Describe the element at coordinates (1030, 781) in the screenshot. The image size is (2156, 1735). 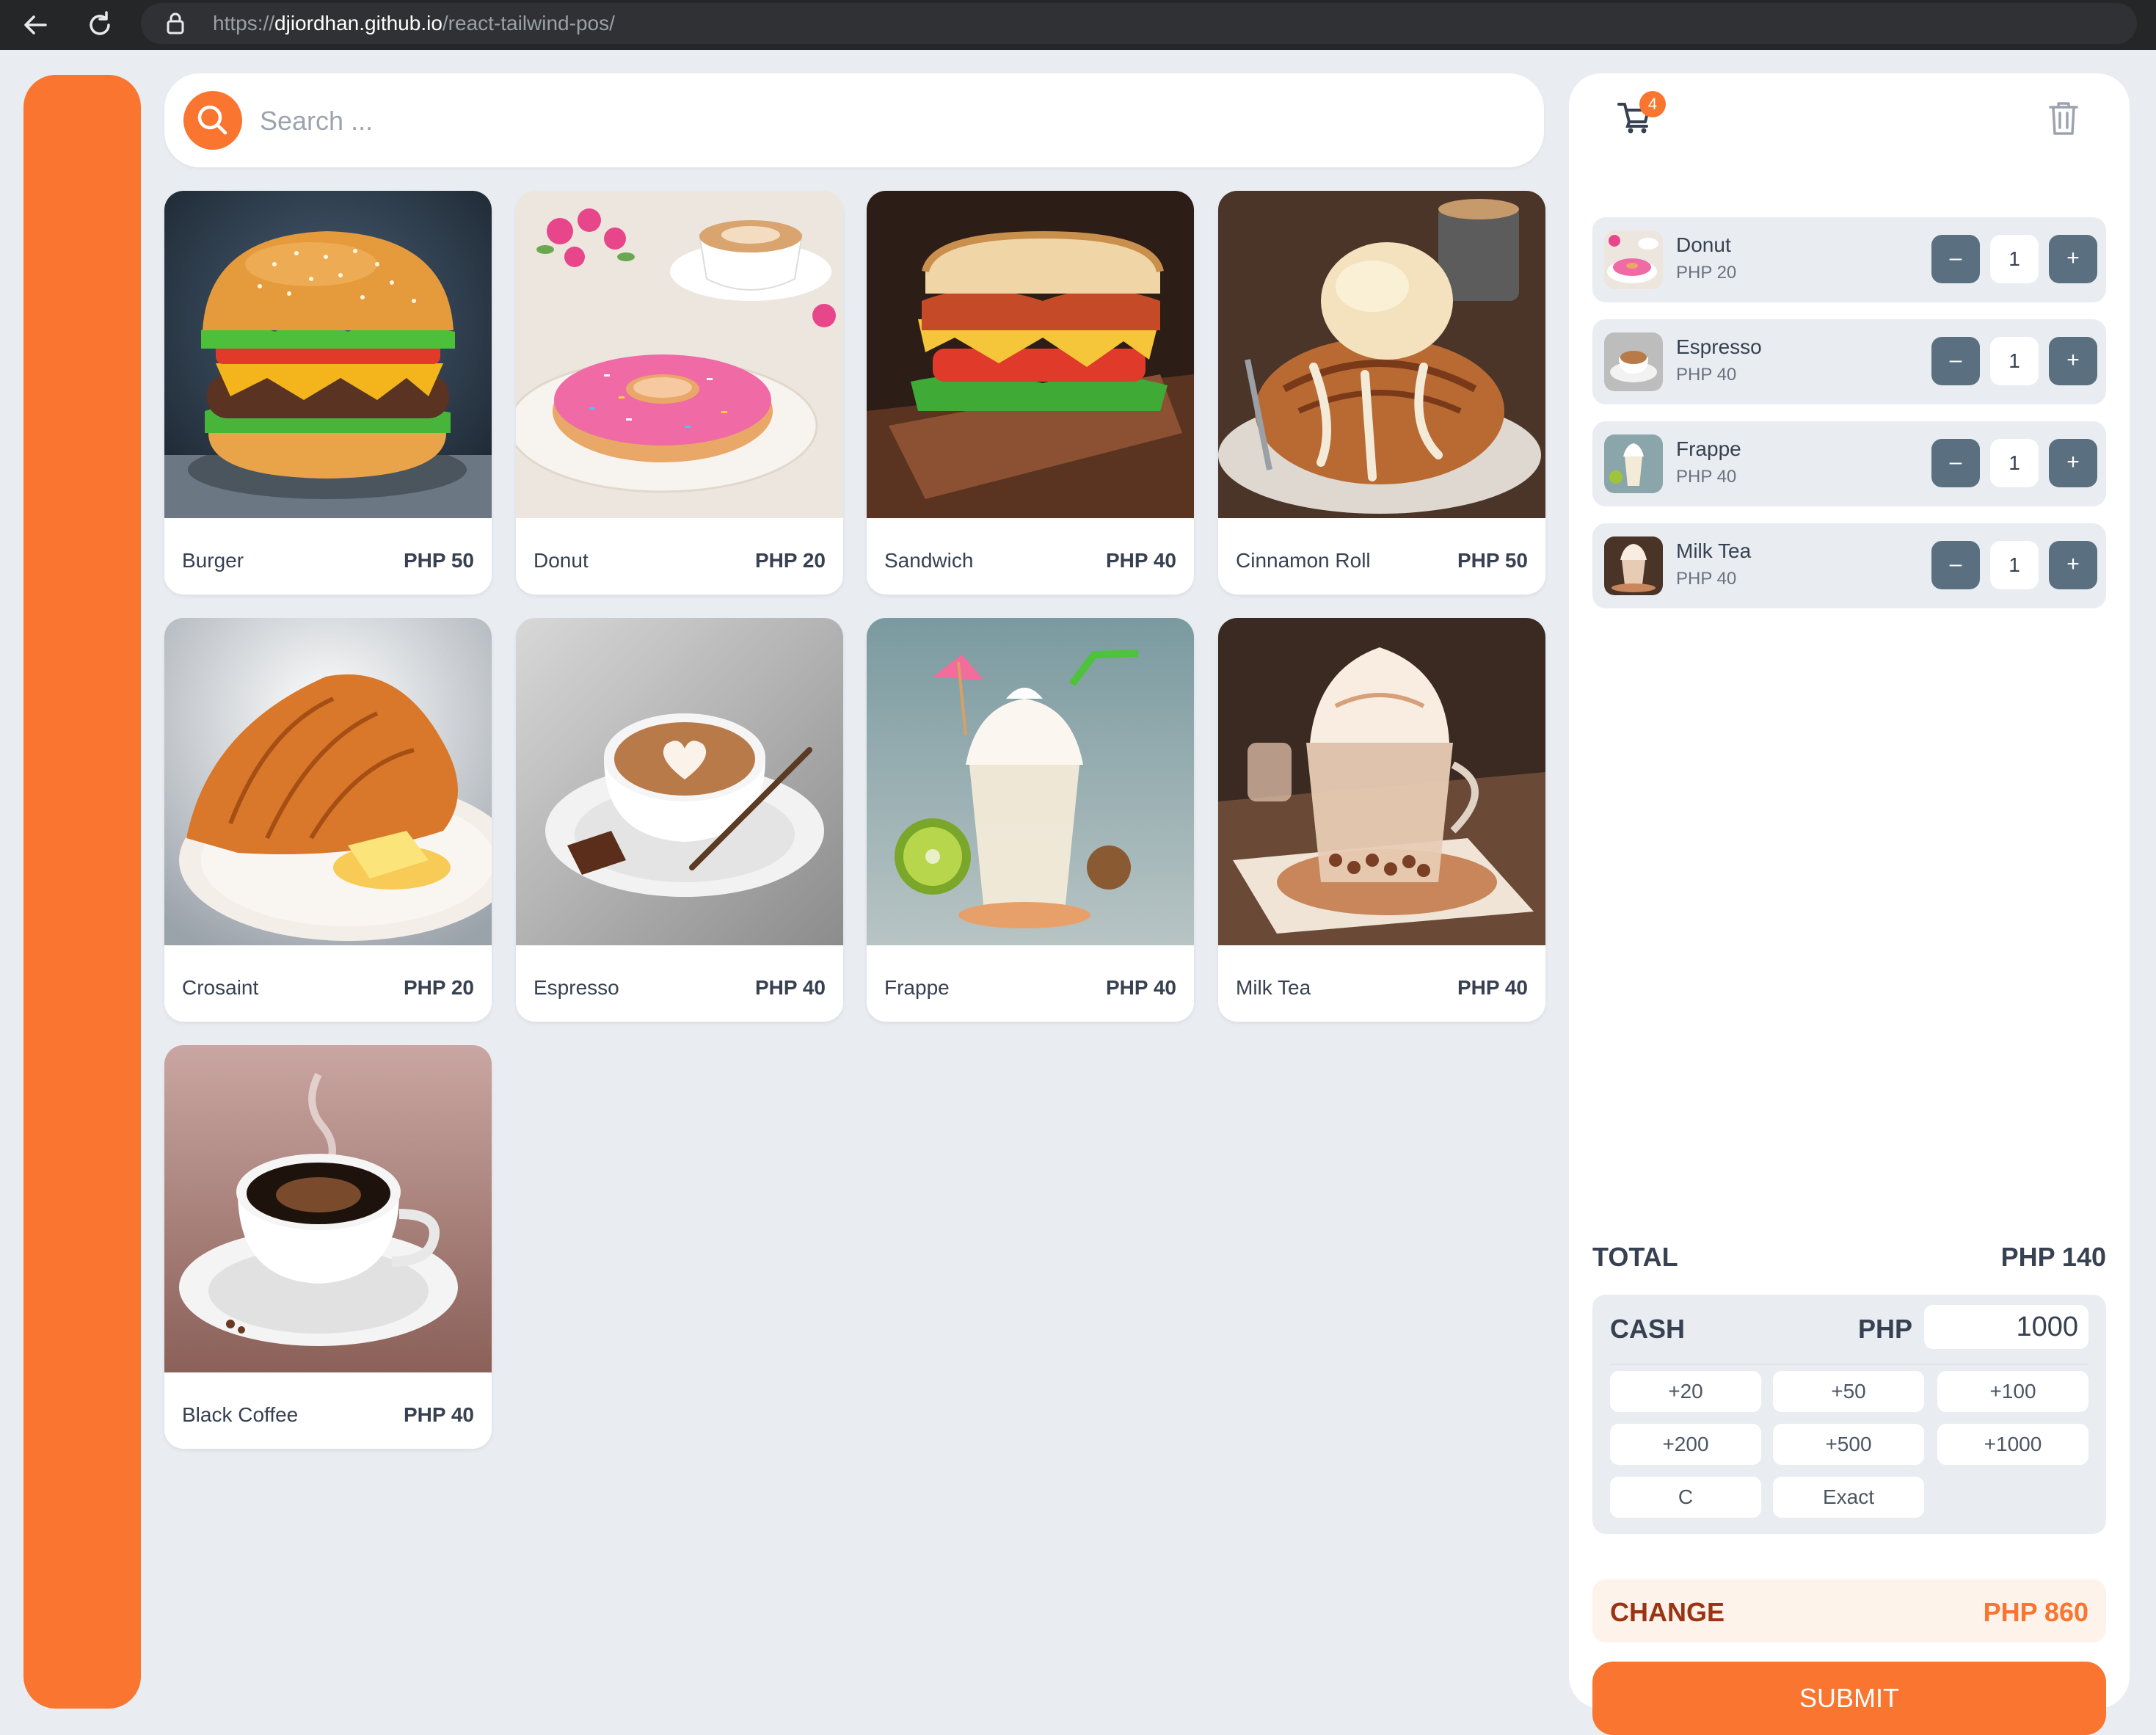
I see `frappe-image` at that location.